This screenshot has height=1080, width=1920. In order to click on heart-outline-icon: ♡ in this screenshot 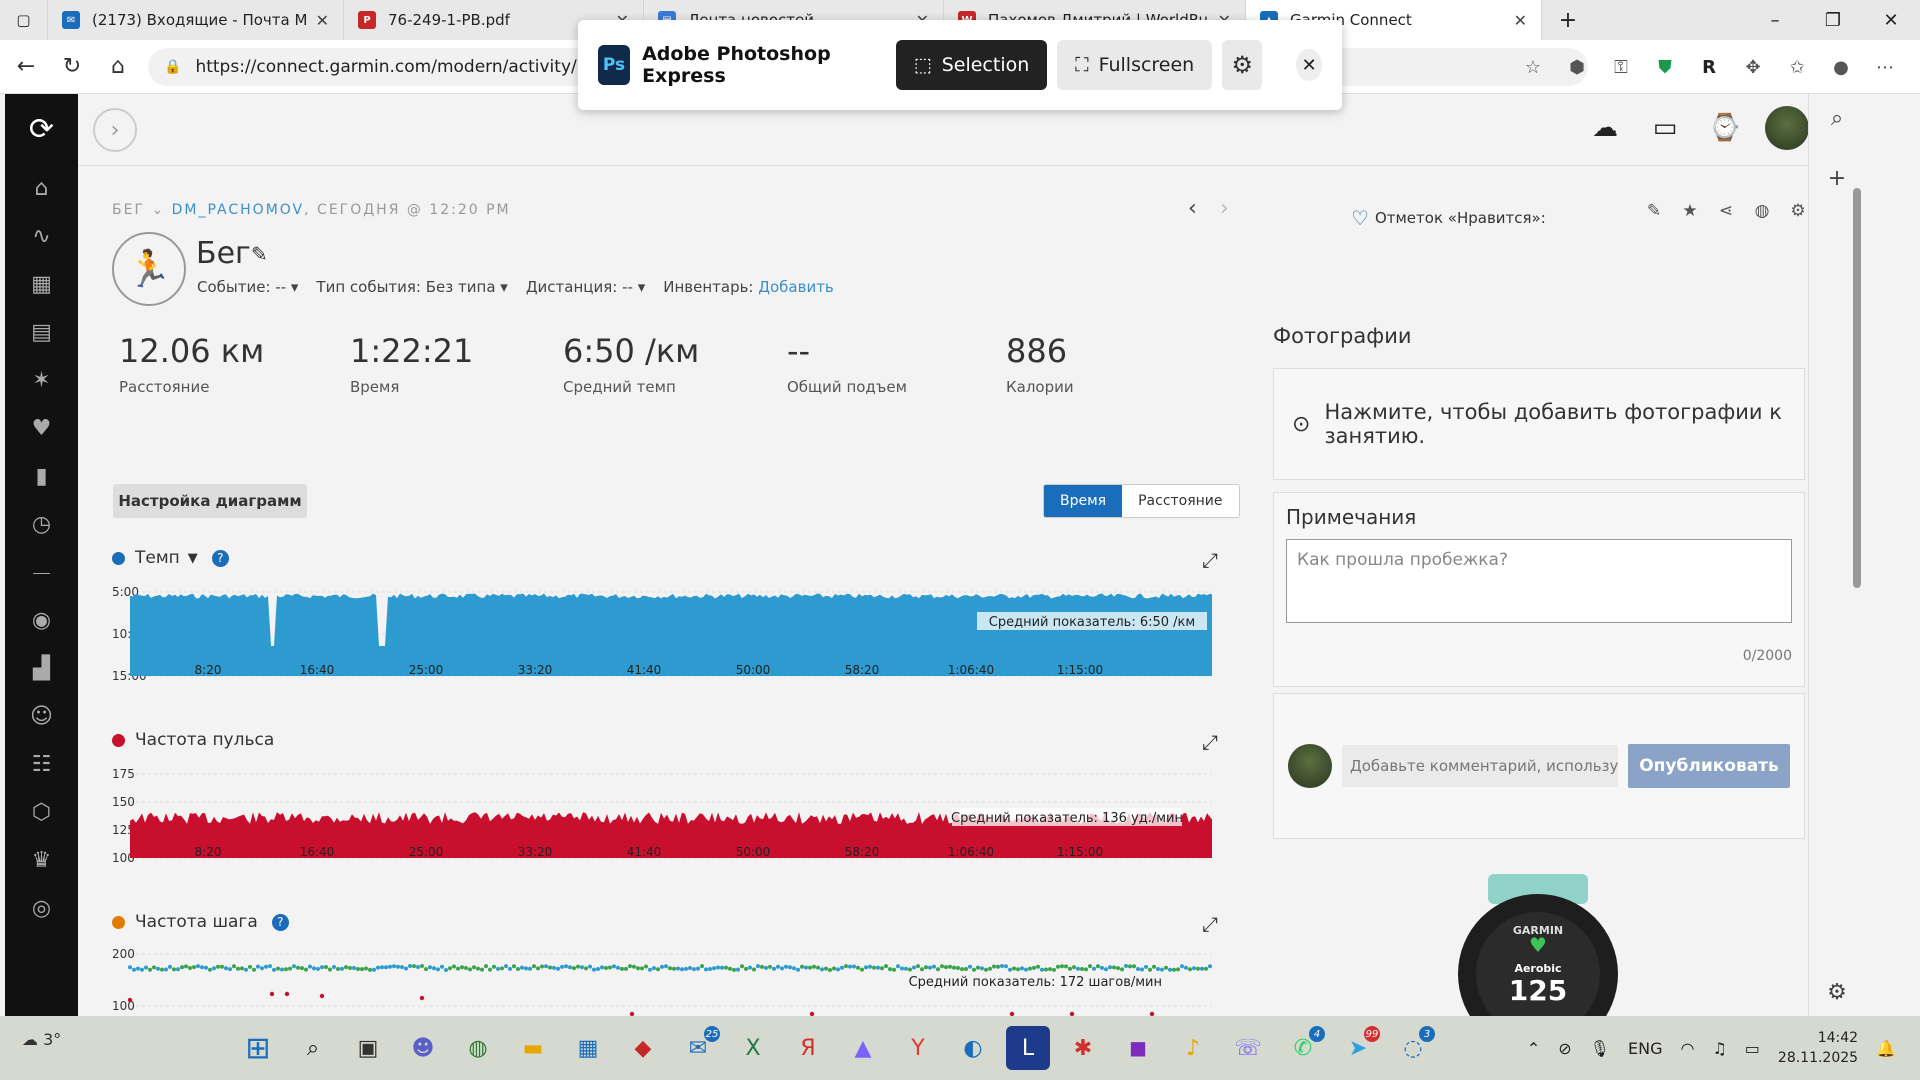, I will do `click(1360, 218)`.